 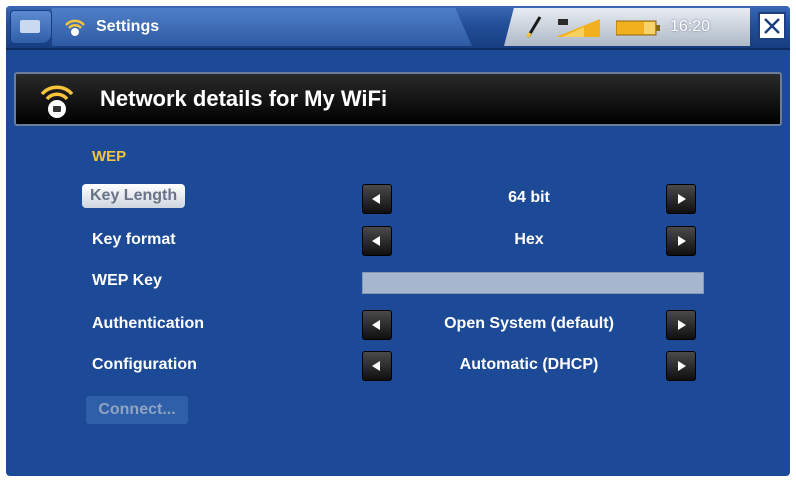 I want to click on key-format-value: Hex, so click(x=529, y=239).